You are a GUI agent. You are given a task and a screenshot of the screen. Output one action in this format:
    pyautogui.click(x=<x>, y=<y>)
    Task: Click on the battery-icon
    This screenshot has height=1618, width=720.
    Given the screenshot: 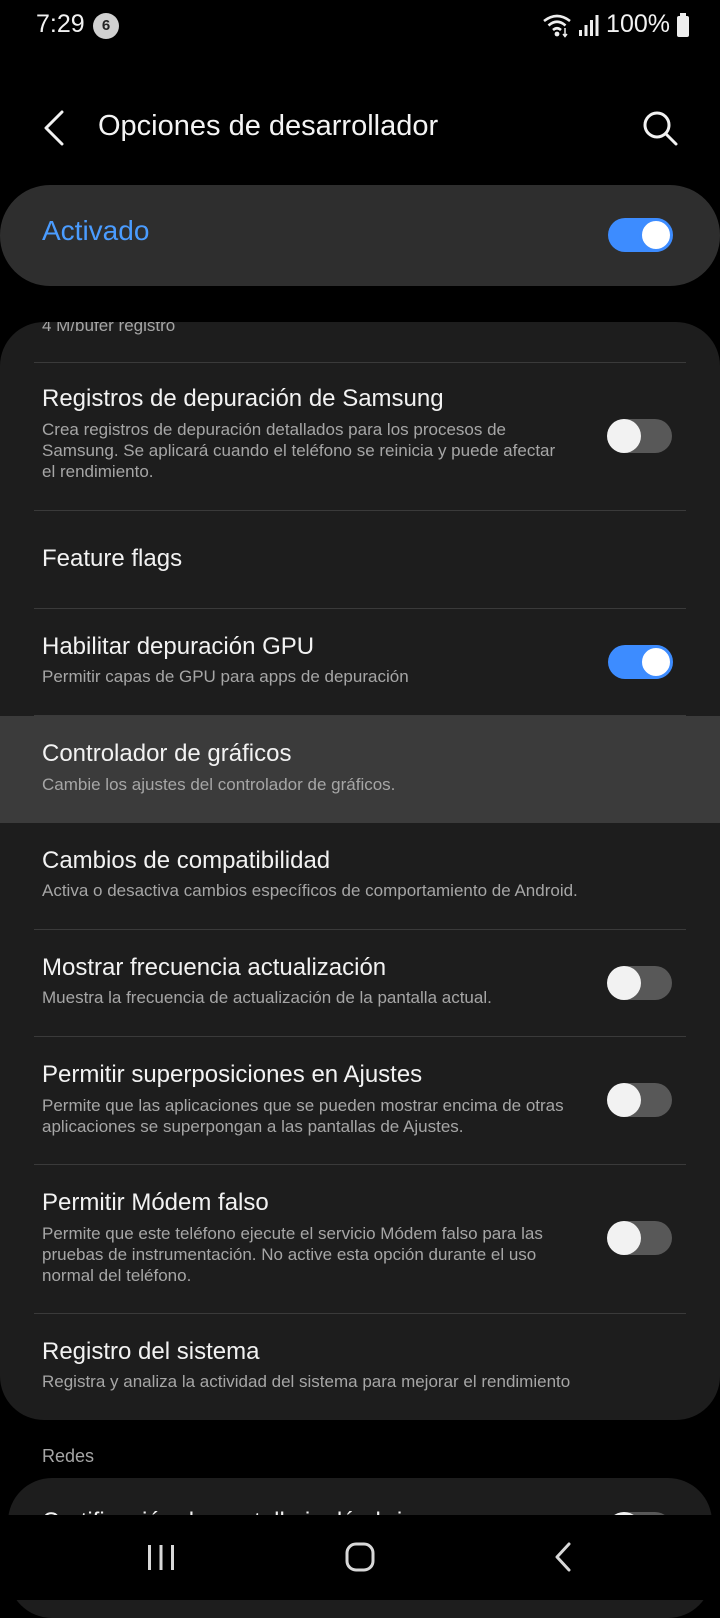 What is the action you would take?
    pyautogui.click(x=683, y=24)
    